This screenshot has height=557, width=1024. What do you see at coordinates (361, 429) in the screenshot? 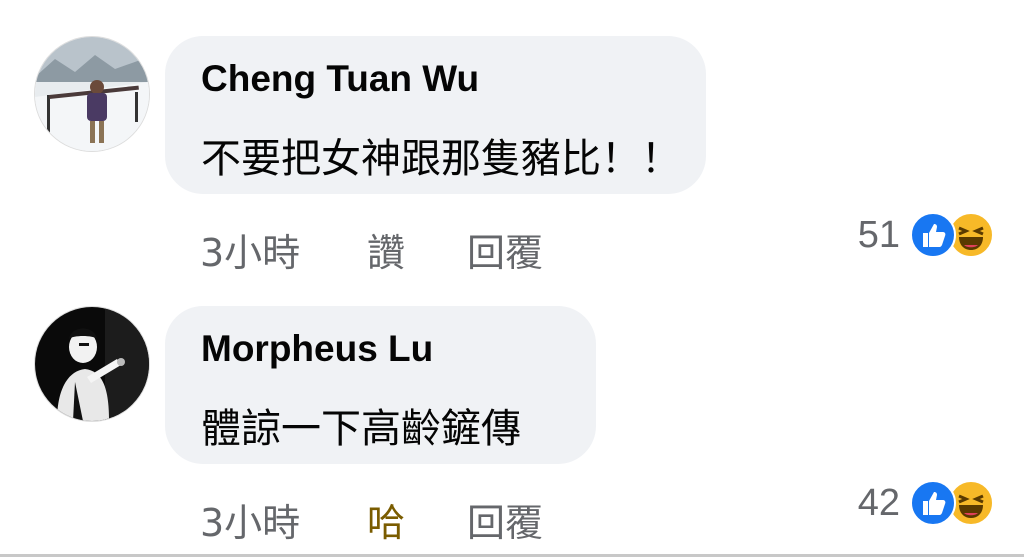
I see `comment-text: 體諒一下高齡鏟傳` at bounding box center [361, 429].